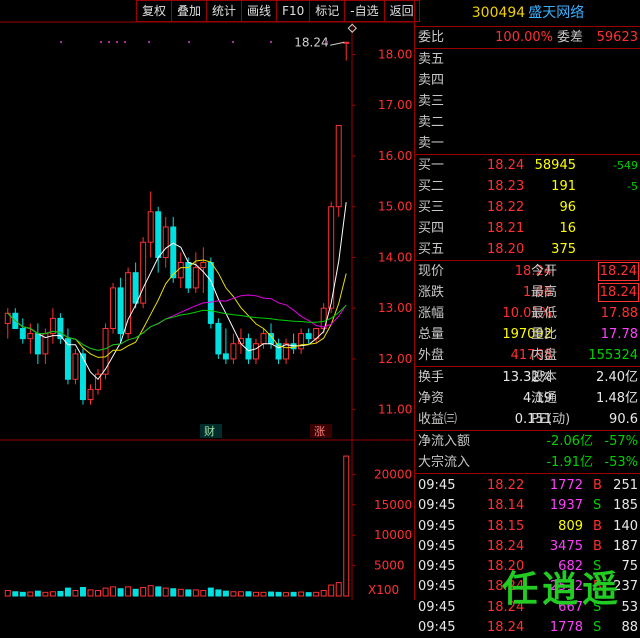  I want to click on toolbar-button-draw-line: 画线, so click(259, 11).